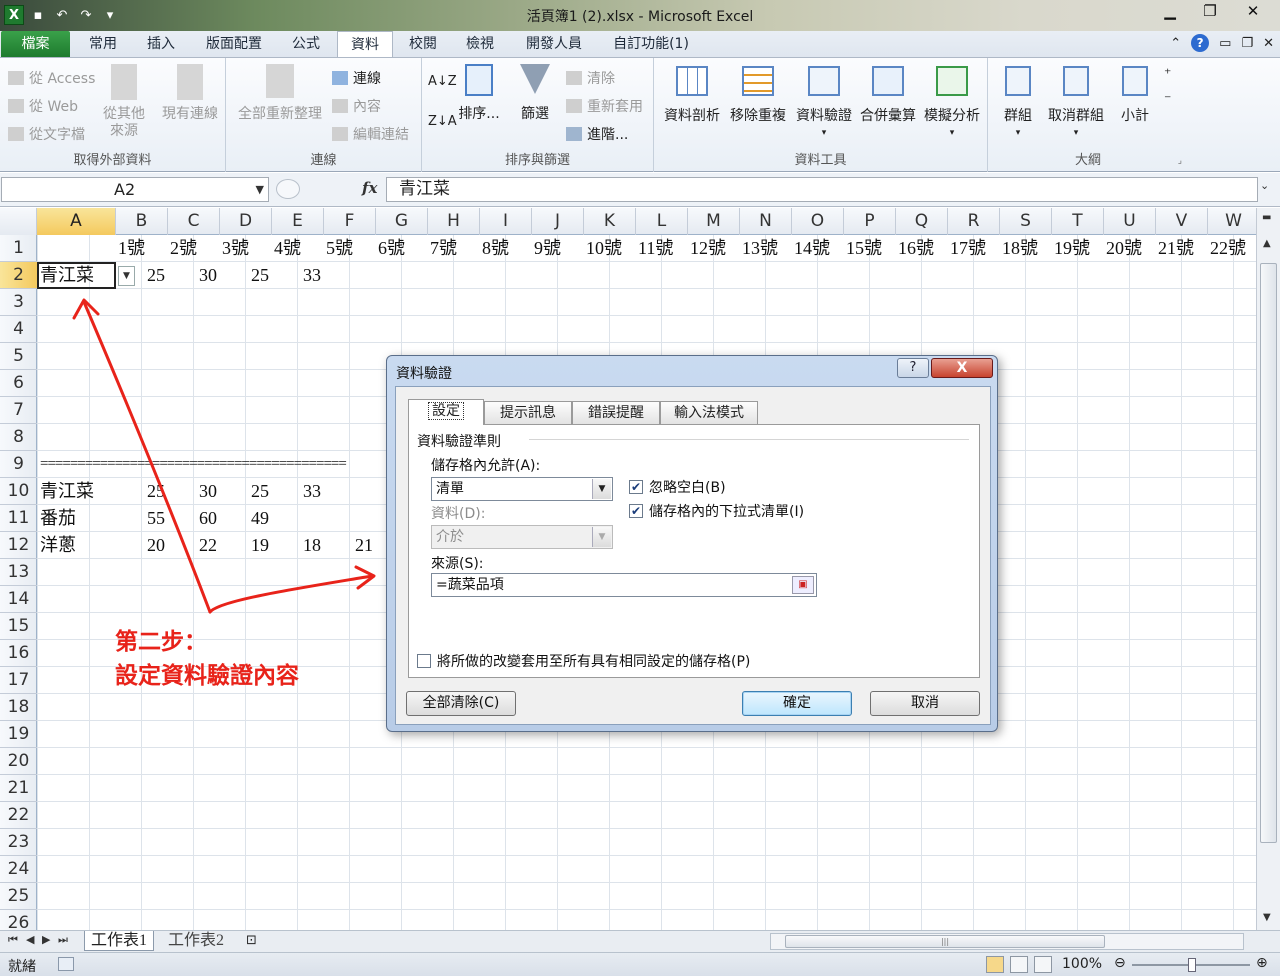 The image size is (1280, 976). Describe the element at coordinates (350, 545) in the screenshot. I see `cell-f12: 21` at that location.